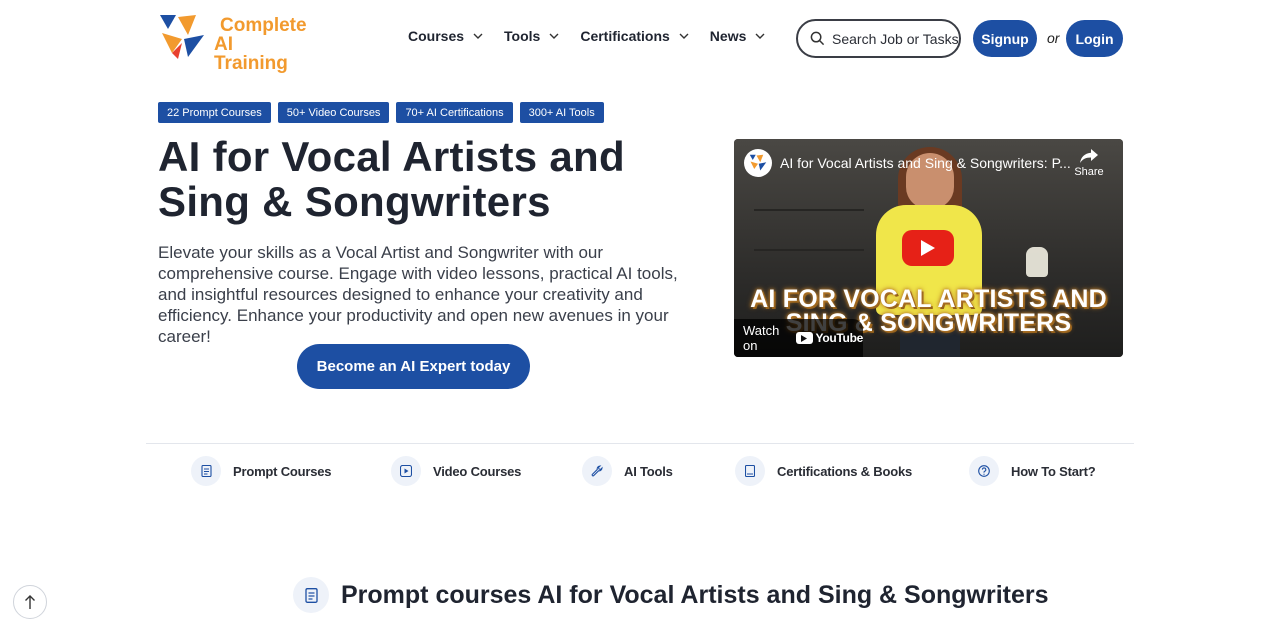  I want to click on watch-on-label: Watch on, so click(761, 338).